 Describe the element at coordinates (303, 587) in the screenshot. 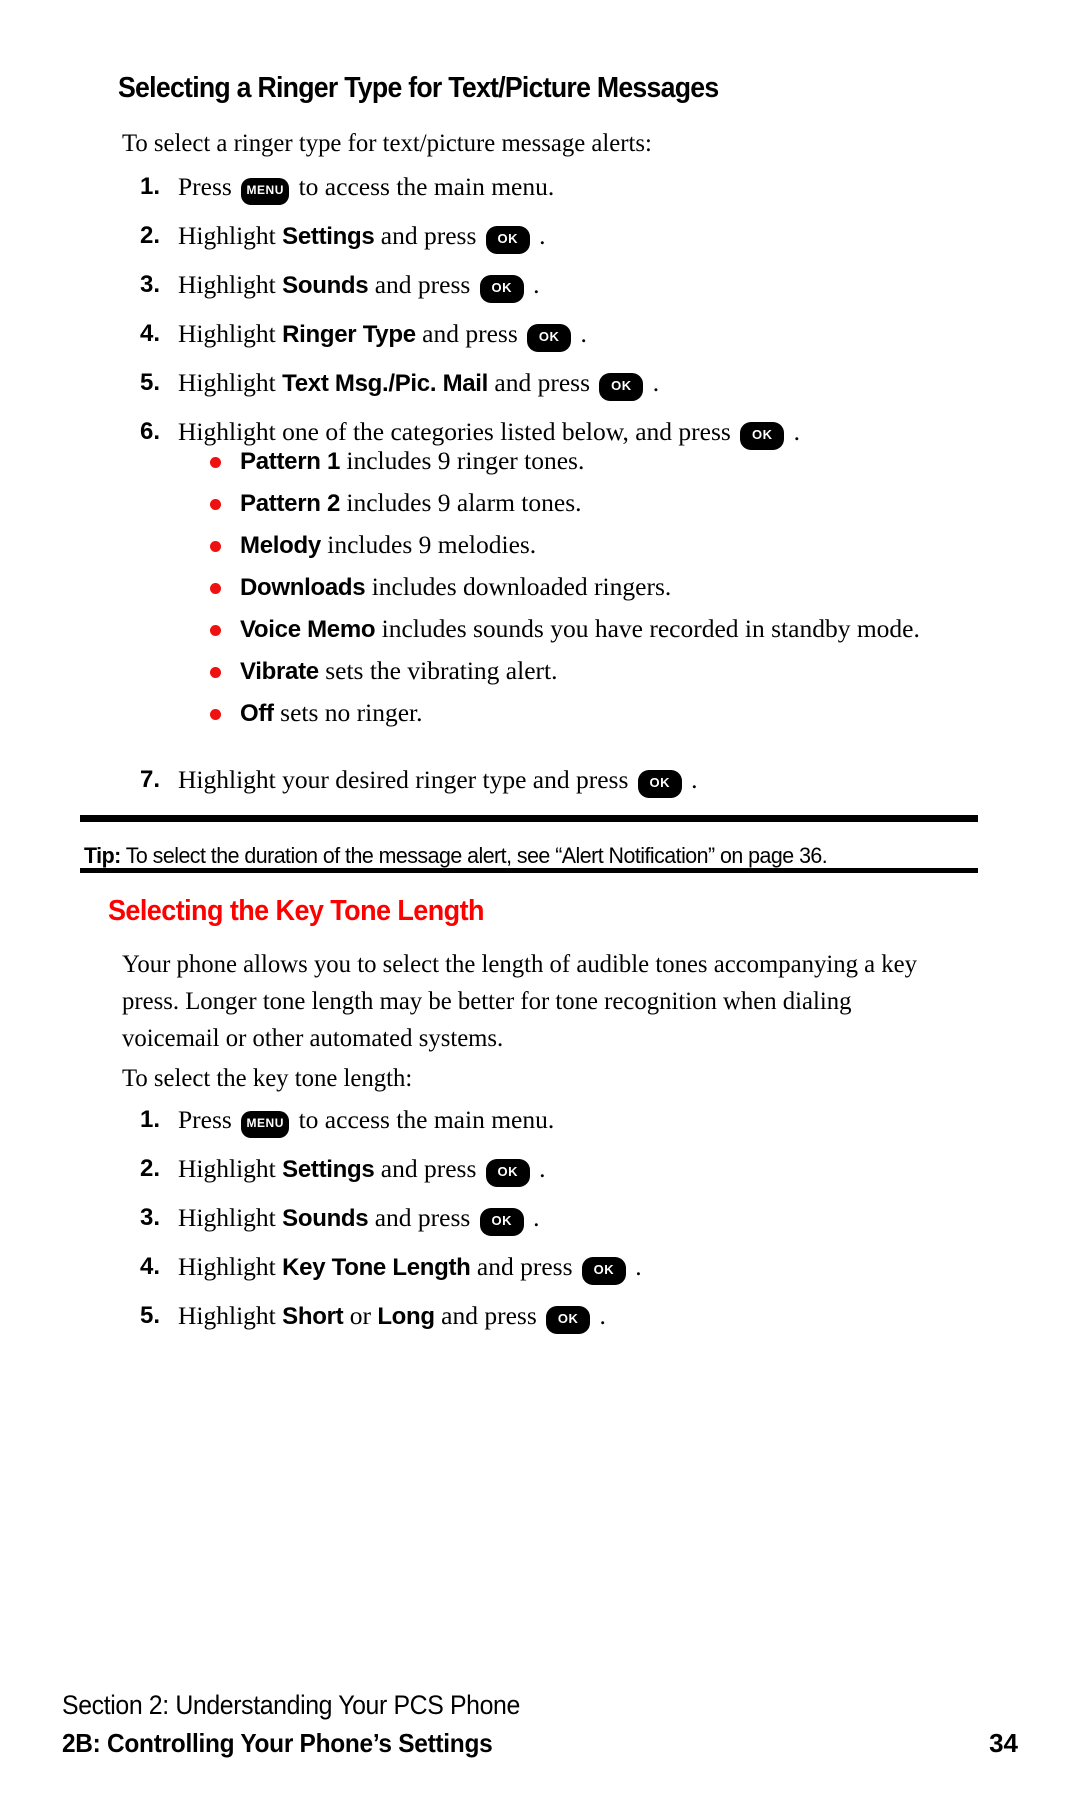

I see `category-name: Downloads` at that location.